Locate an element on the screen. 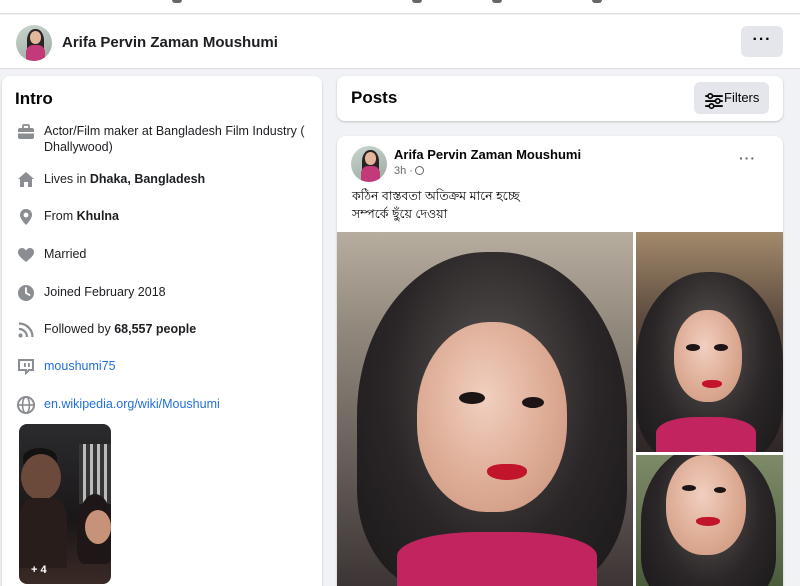 The width and height of the screenshot is (800, 586). intro-lives-place: Dhaka, Bangladesh is located at coordinates (147, 179).